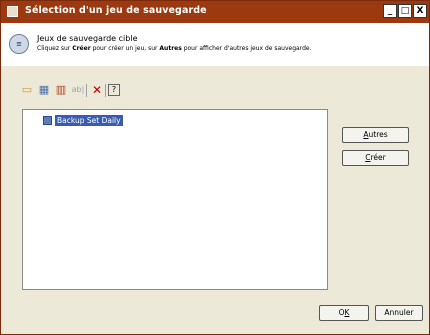 Image resolution: width=430 pixels, height=335 pixels. I want to click on open-folder-icon: ▭, so click(27, 90).